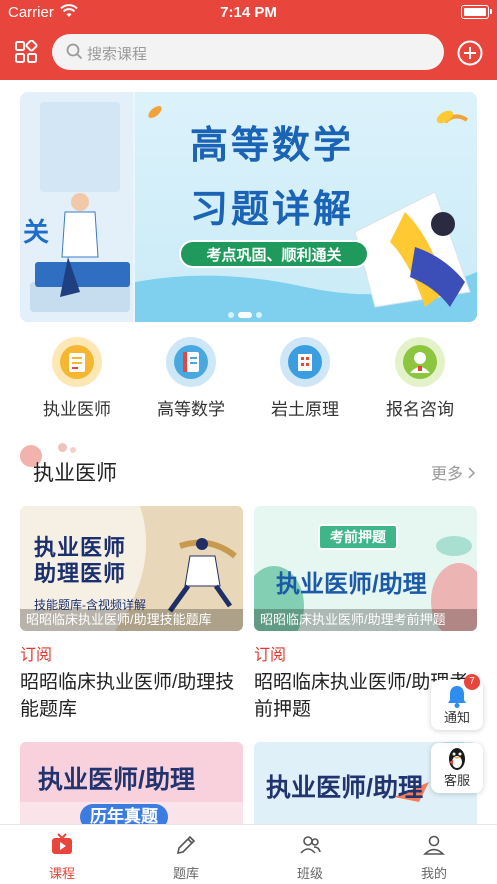 The image size is (497, 884). What do you see at coordinates (131, 568) in the screenshot?
I see `course-thumbnail: 执业医师 助理医师 技能题库-含视频详解 昭昭临床执业医师/助理技能题库` at bounding box center [131, 568].